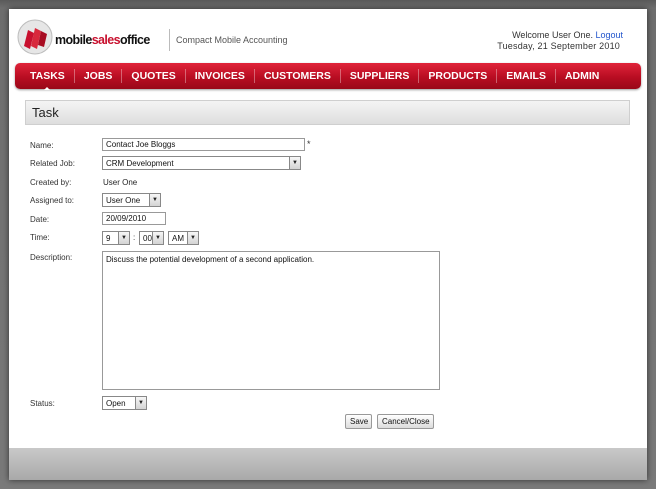  Describe the element at coordinates (380, 76) in the screenshot. I see `nav-suppliers: SUPPLIERS` at that location.